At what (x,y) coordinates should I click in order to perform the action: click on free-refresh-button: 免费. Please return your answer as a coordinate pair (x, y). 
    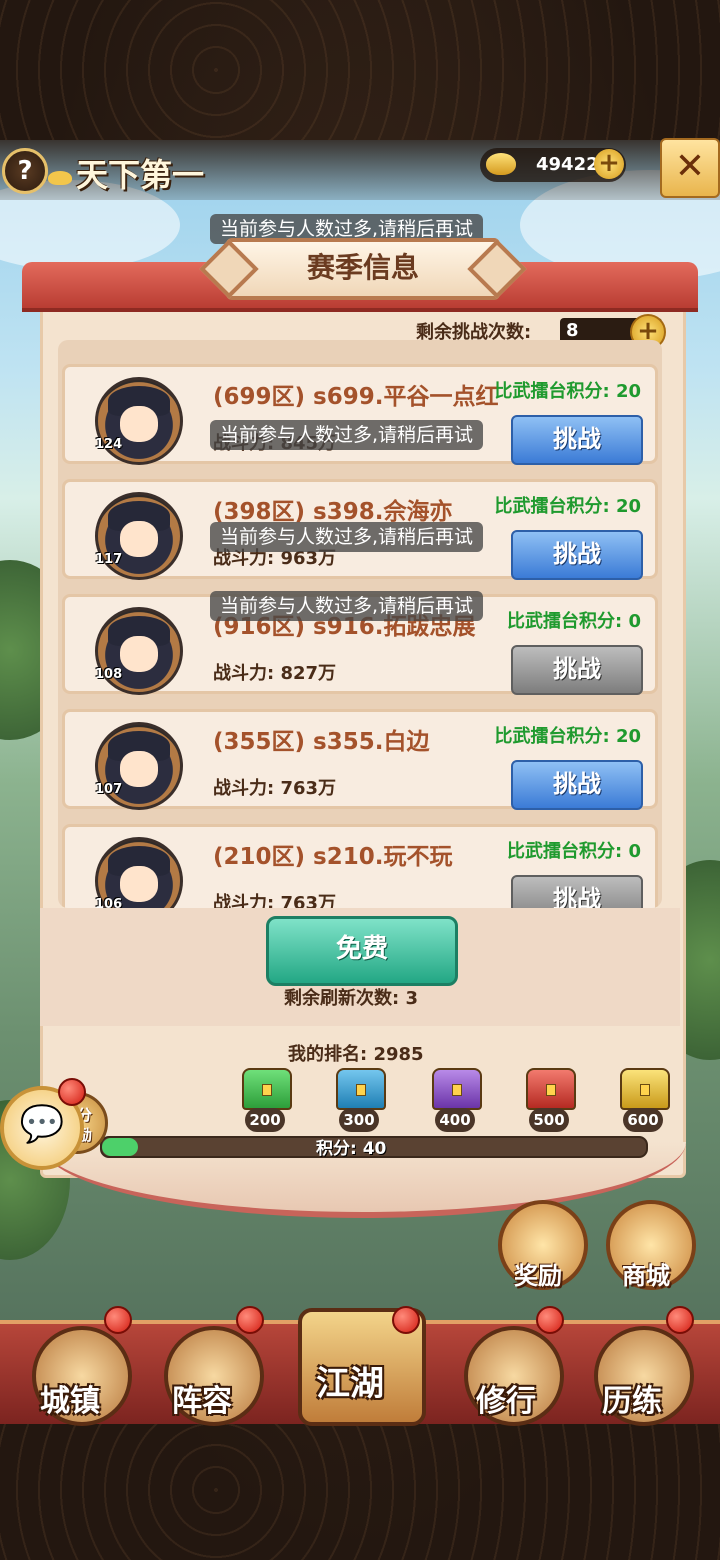
    Looking at the image, I should click on (362, 951).